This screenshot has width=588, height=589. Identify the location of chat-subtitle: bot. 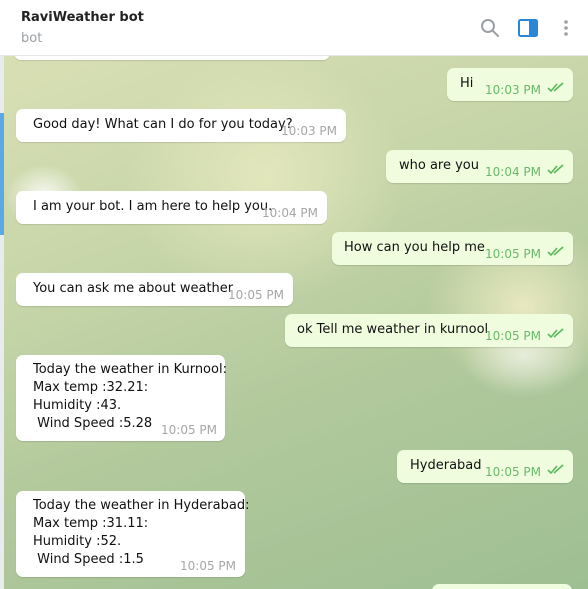
(32, 38).